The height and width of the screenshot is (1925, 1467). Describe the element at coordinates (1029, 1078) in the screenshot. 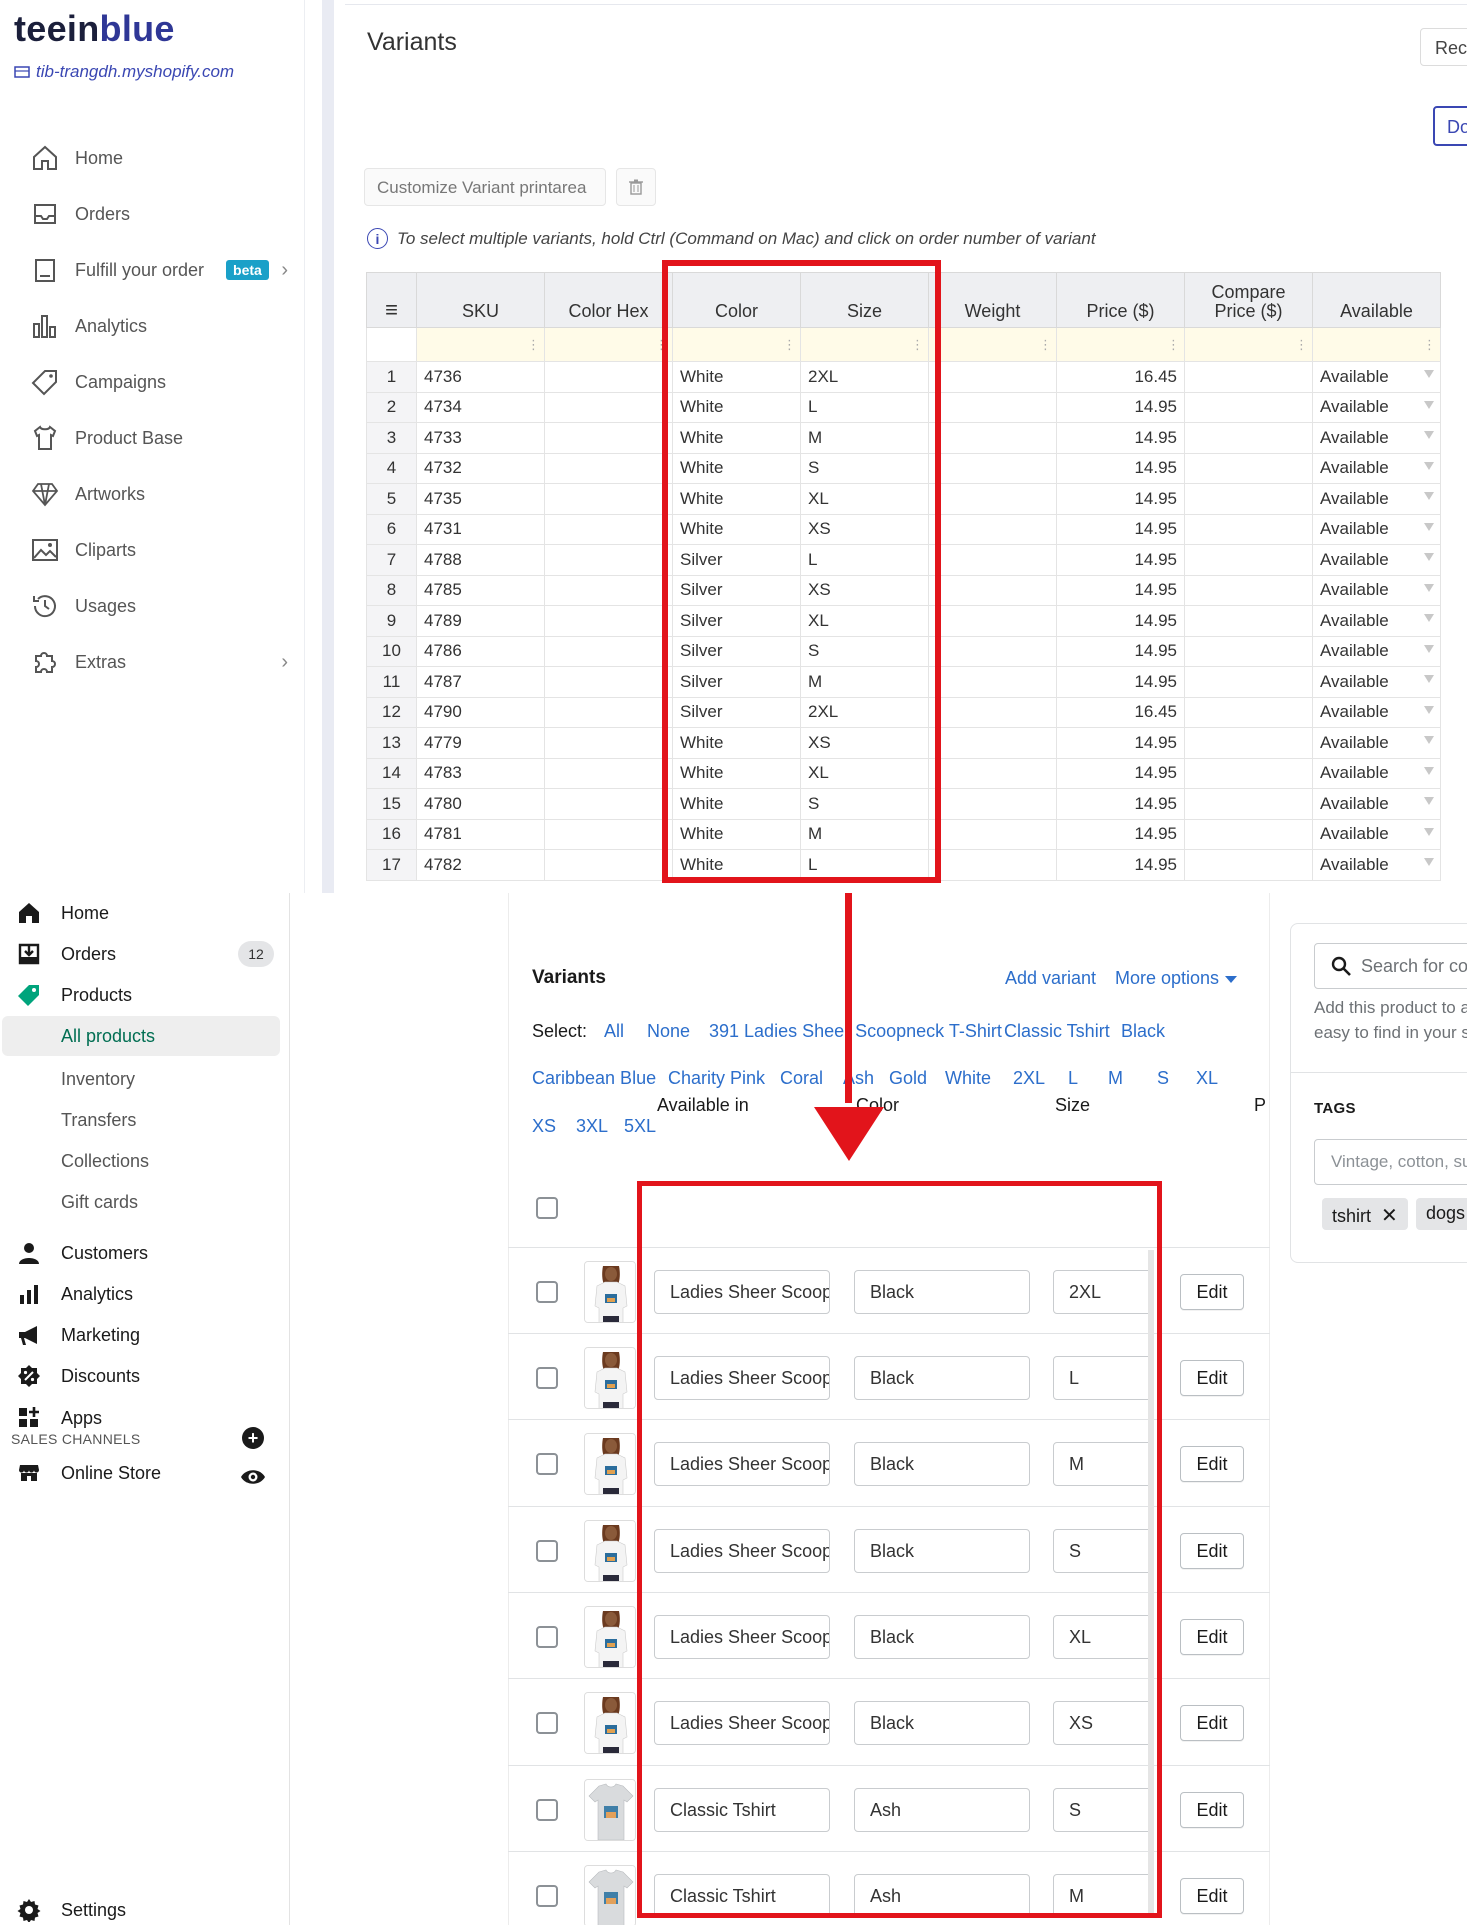

I see `select-link: 2XL` at that location.